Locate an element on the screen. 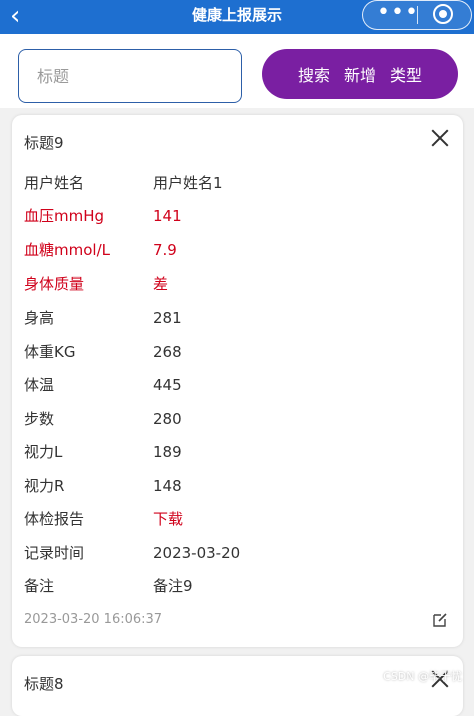  search-input is located at coordinates (130, 76).